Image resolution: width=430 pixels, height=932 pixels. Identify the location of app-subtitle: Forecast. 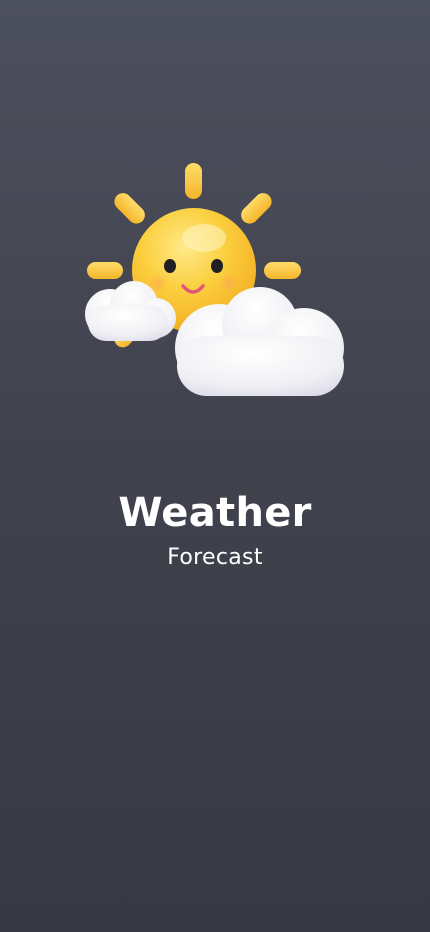
(215, 557).